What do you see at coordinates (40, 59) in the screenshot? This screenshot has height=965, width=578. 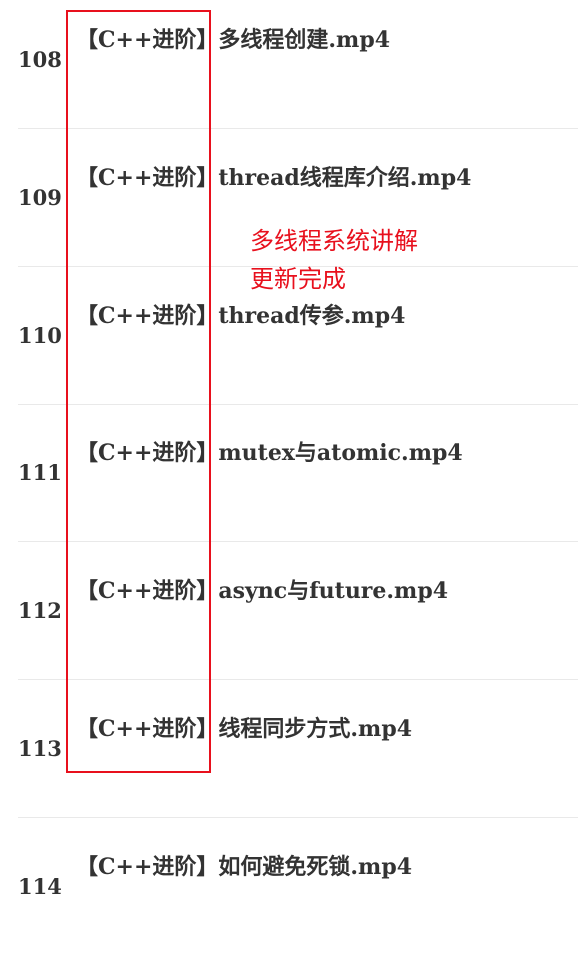 I see `row-number: 108` at bounding box center [40, 59].